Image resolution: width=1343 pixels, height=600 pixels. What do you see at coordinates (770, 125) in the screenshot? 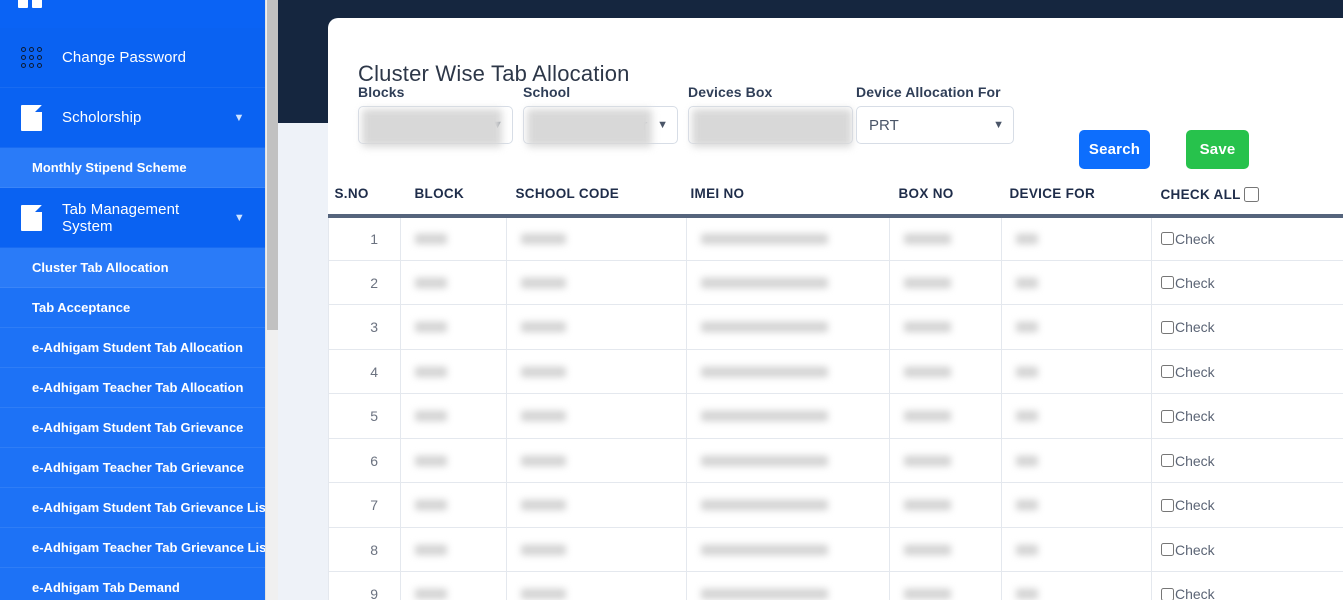
I see `devices-box-select: ▼` at bounding box center [770, 125].